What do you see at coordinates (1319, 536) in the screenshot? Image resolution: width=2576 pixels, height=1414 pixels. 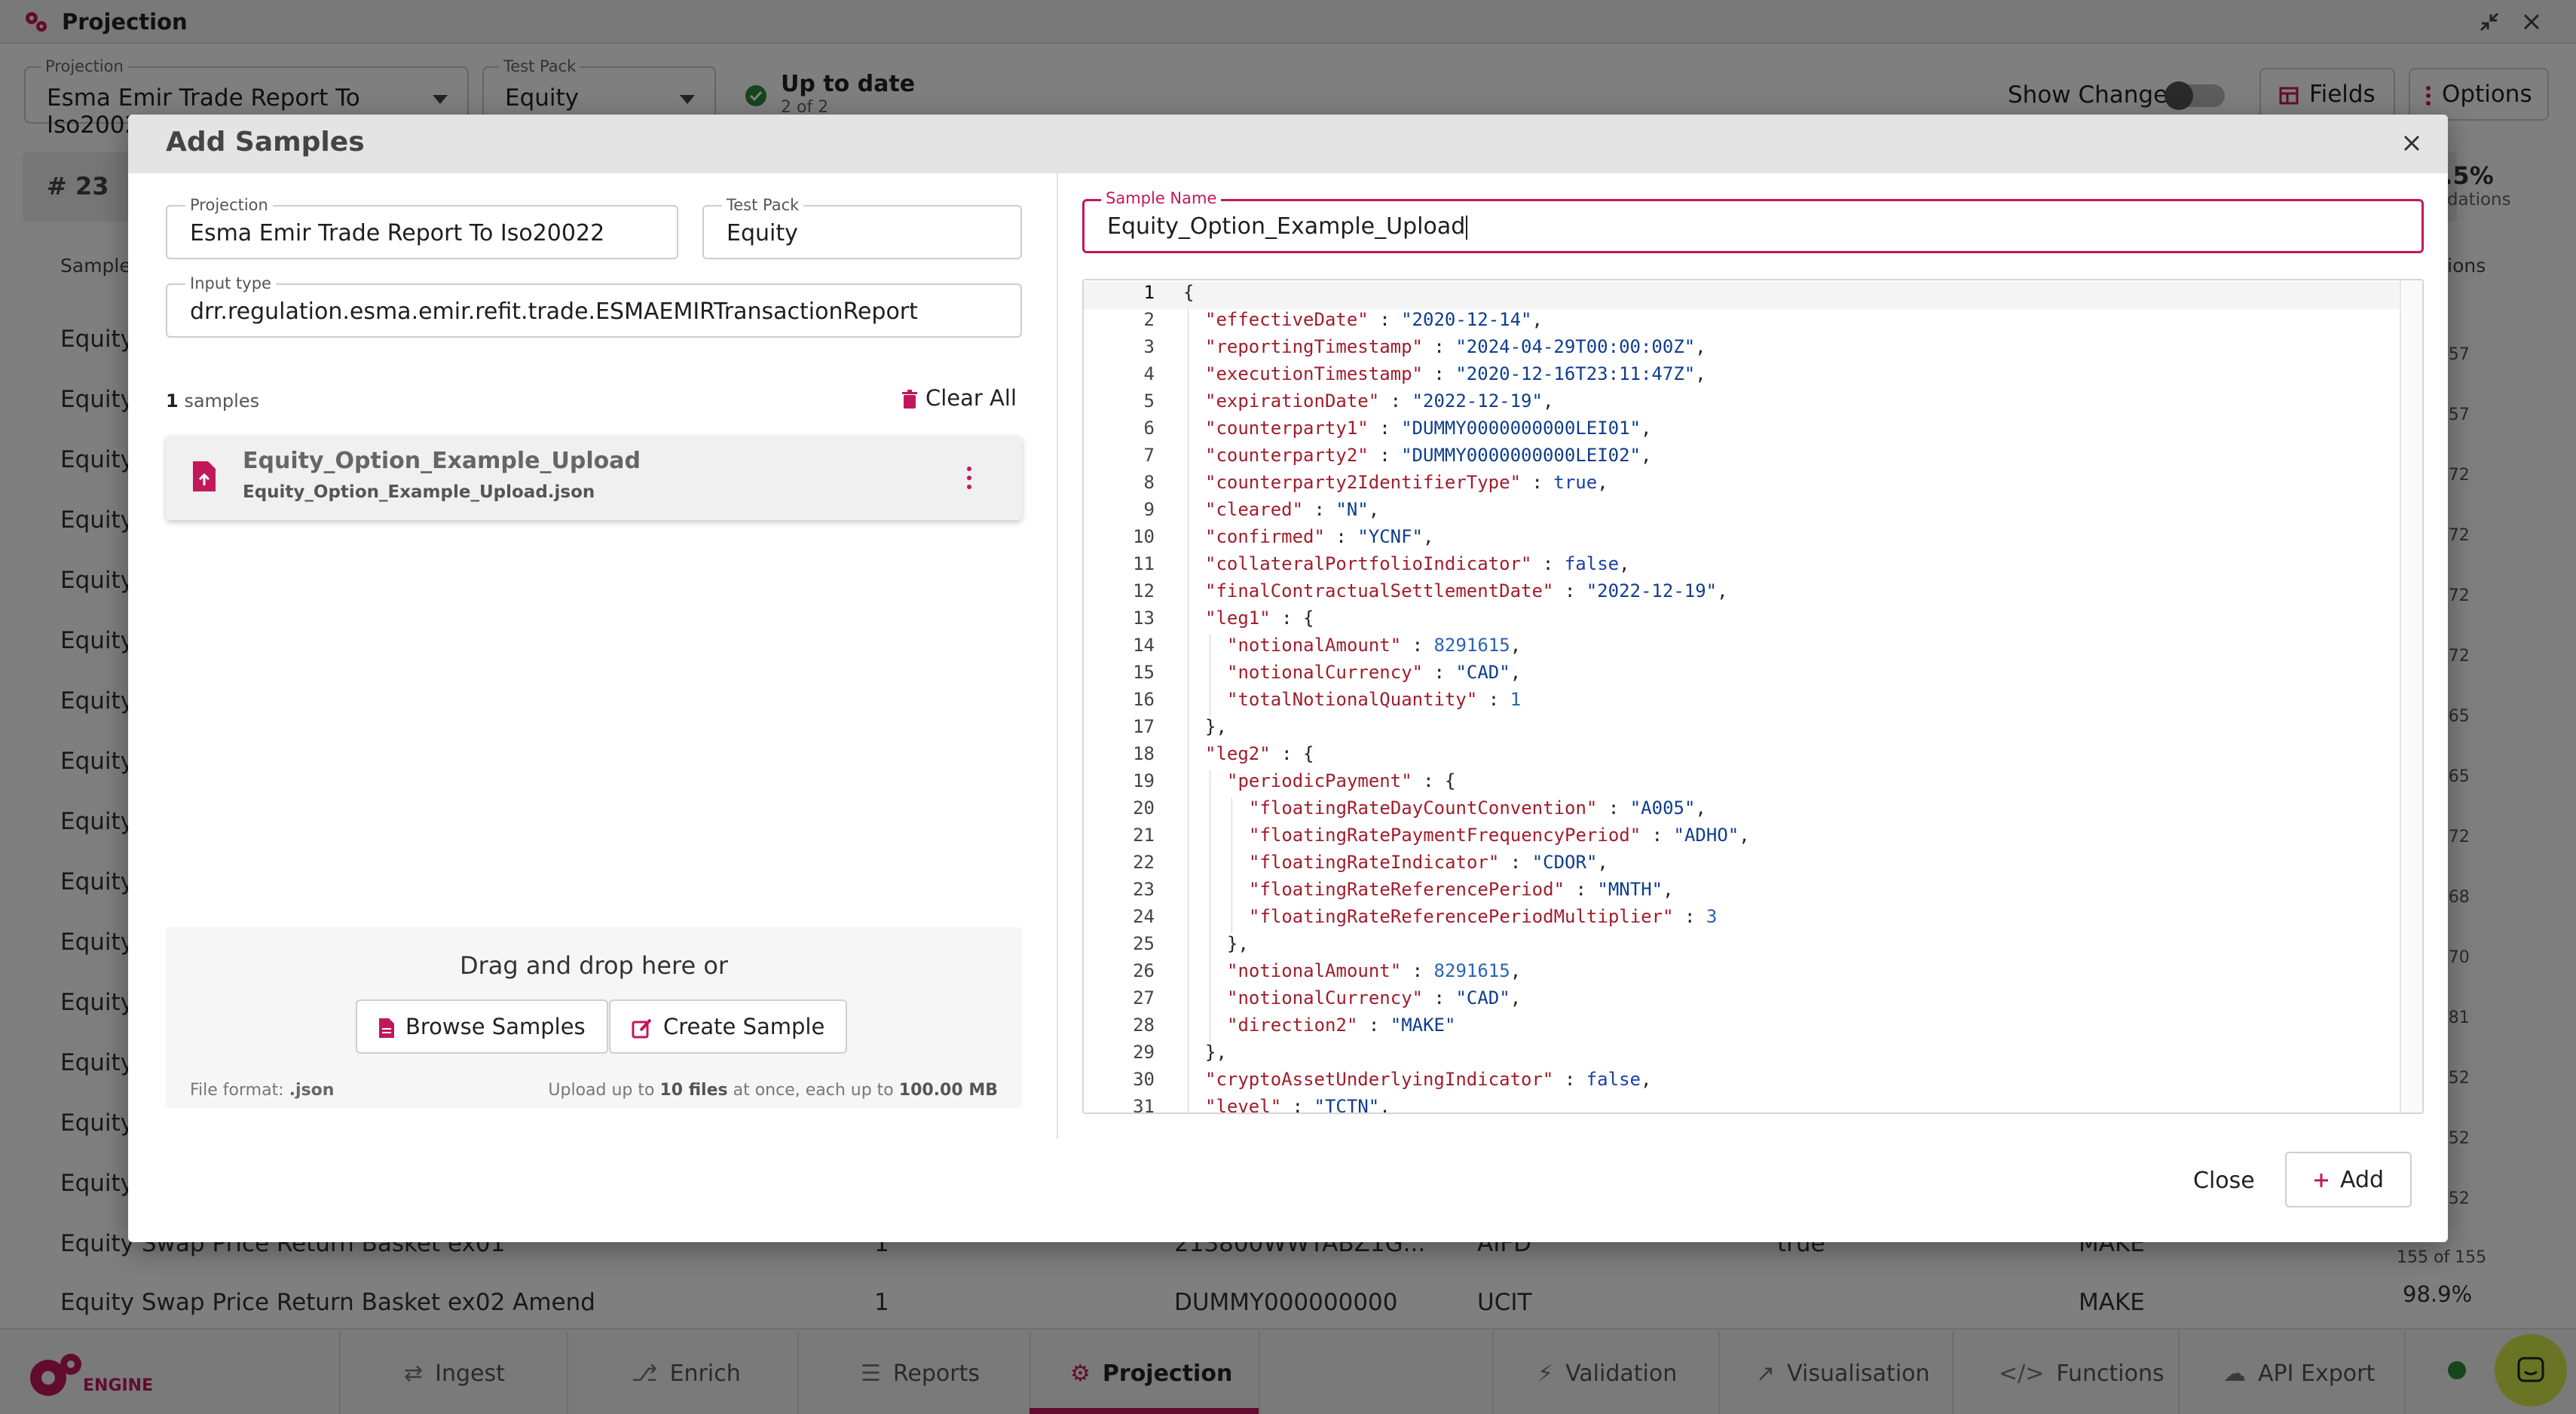 I see `code-line: "confirmed" : "YCNF",` at bounding box center [1319, 536].